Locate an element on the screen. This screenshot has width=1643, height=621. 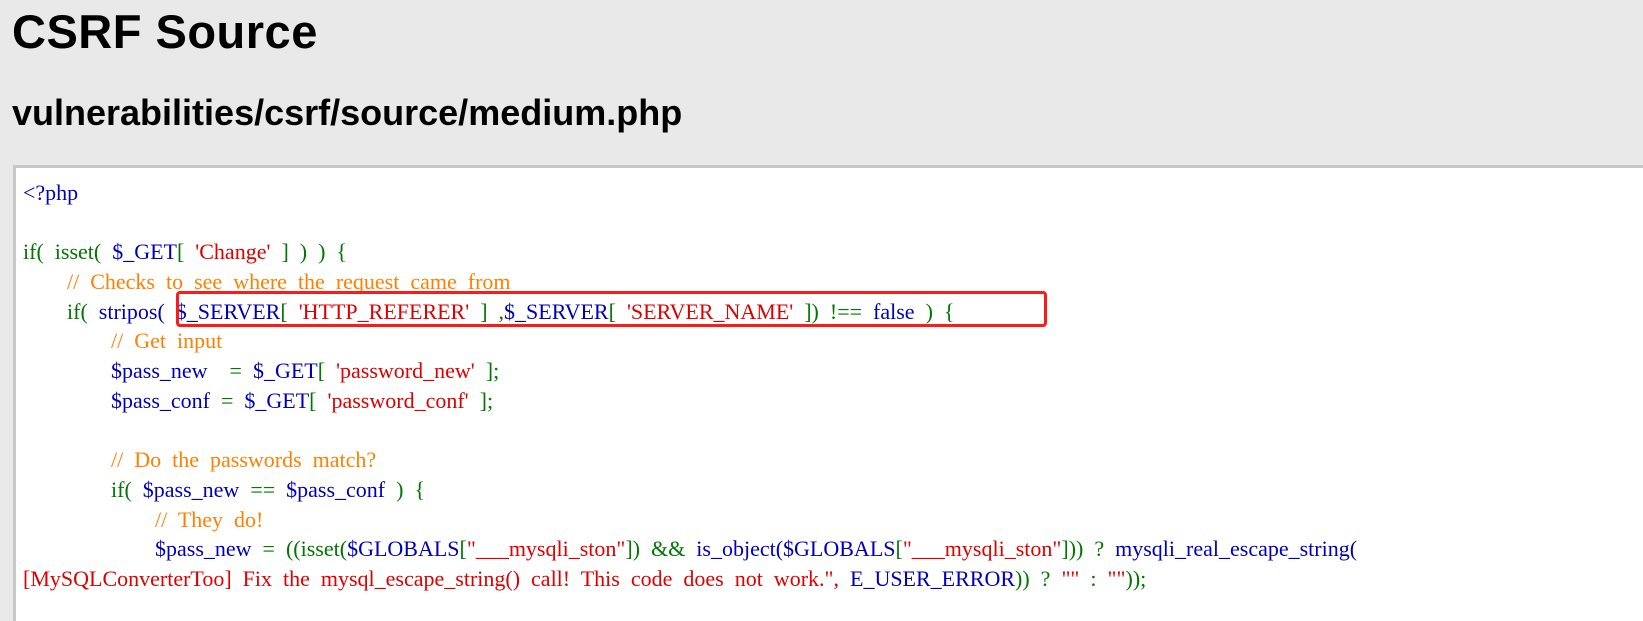
code-token: // They do! is located at coordinates (209, 519).